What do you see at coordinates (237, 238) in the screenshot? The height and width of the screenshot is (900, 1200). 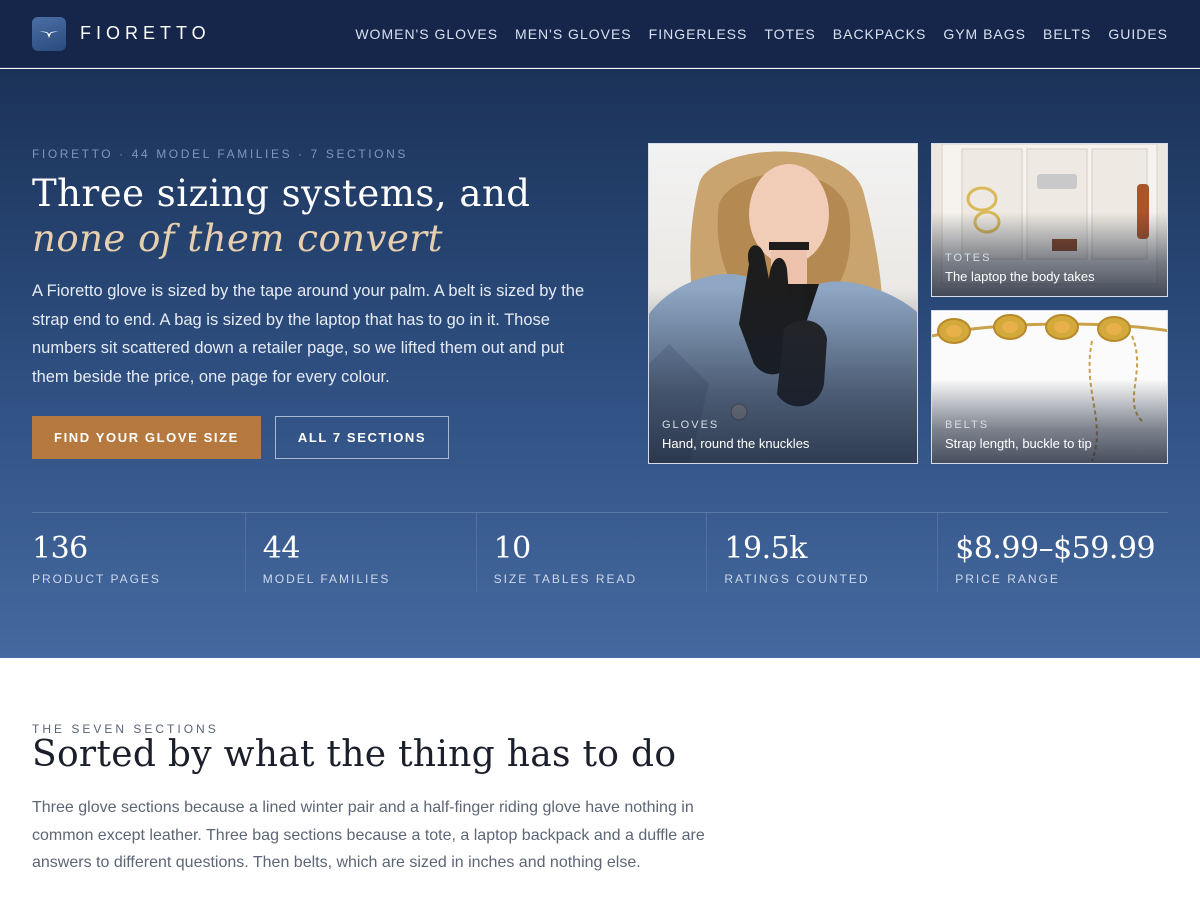 I see `headline-accent: none of them convert` at bounding box center [237, 238].